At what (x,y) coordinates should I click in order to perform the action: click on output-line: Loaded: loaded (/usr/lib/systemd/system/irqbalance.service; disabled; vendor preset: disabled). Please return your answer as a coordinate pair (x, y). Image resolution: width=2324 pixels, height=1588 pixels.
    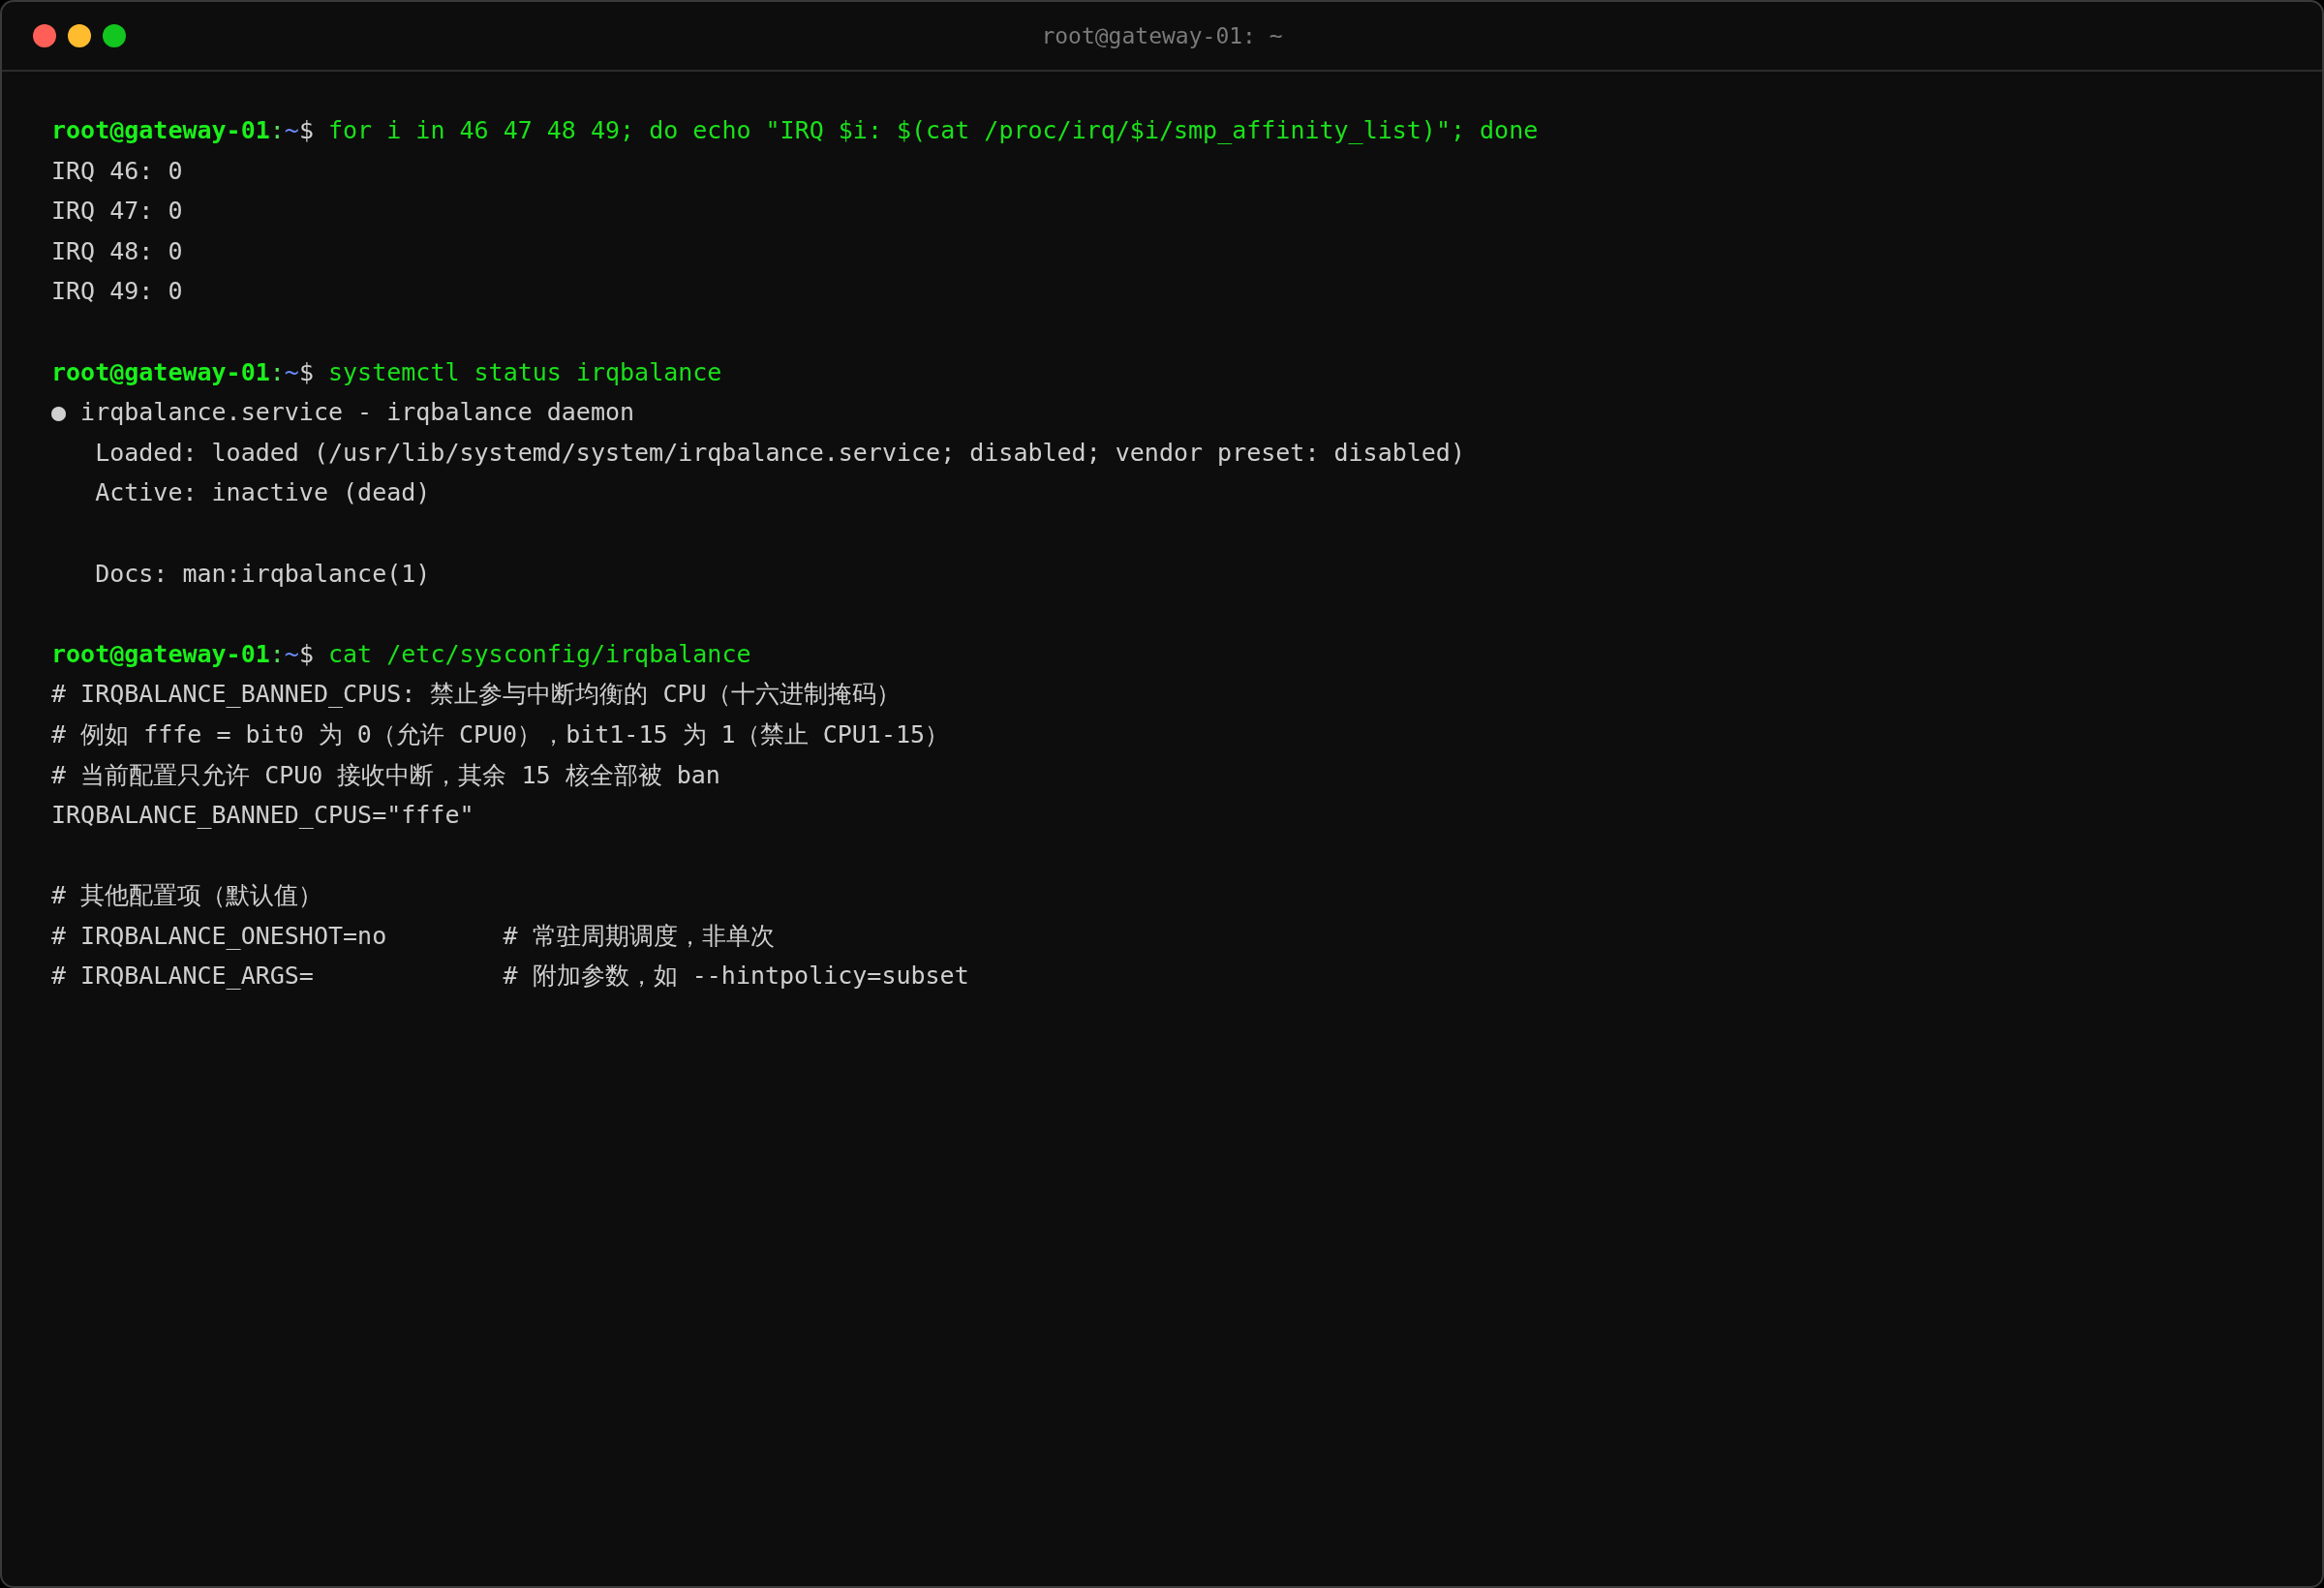
    Looking at the image, I should click on (780, 452).